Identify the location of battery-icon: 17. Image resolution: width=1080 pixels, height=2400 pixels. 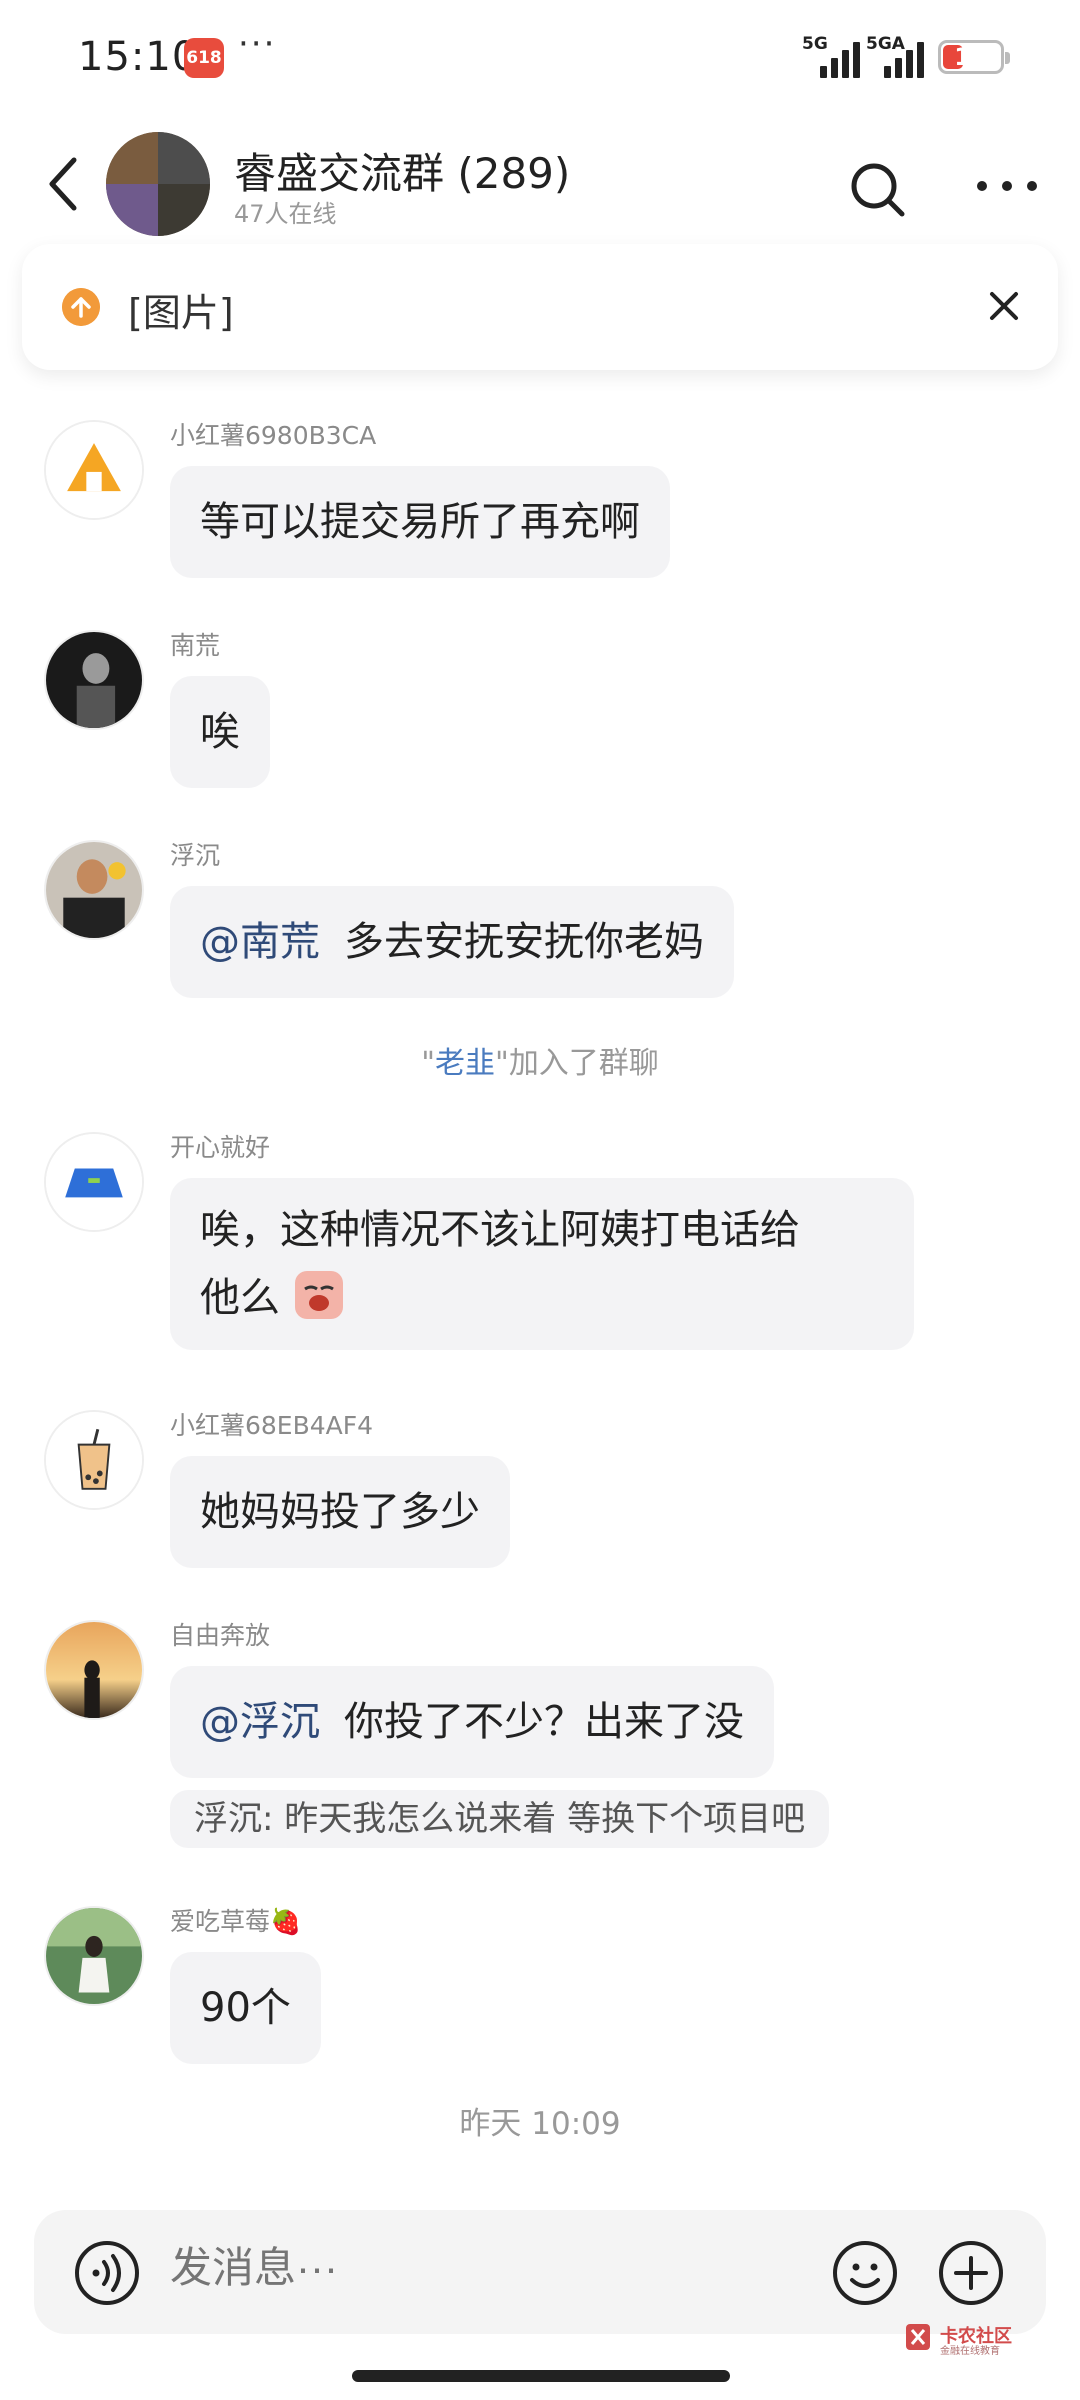
(974, 57).